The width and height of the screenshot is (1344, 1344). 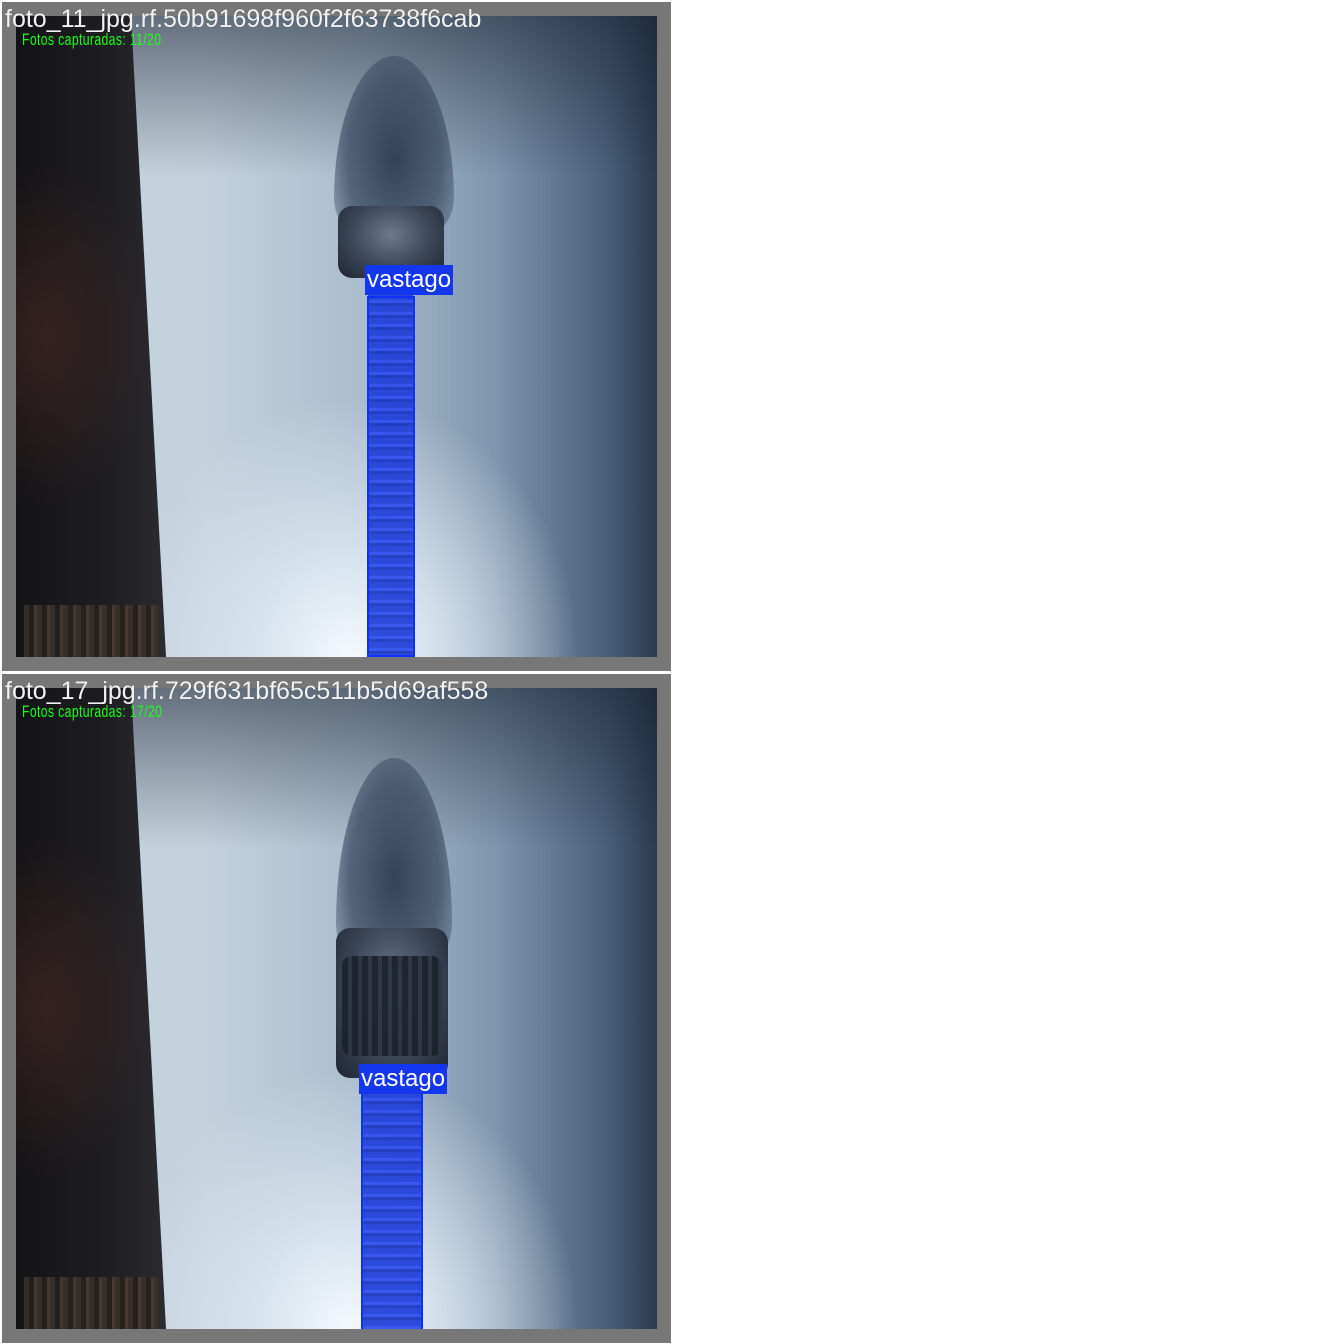 I want to click on bulb-base-threads, so click(x=392, y=1006).